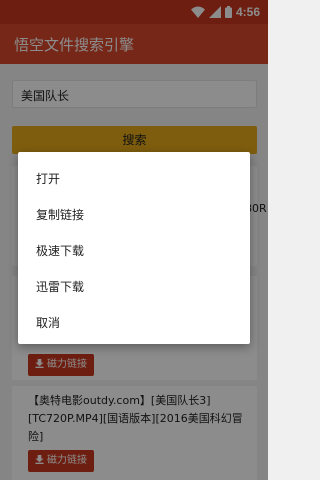 The image size is (320, 480). What do you see at coordinates (60, 251) in the screenshot?
I see `menu-item-label: 极速下载` at bounding box center [60, 251].